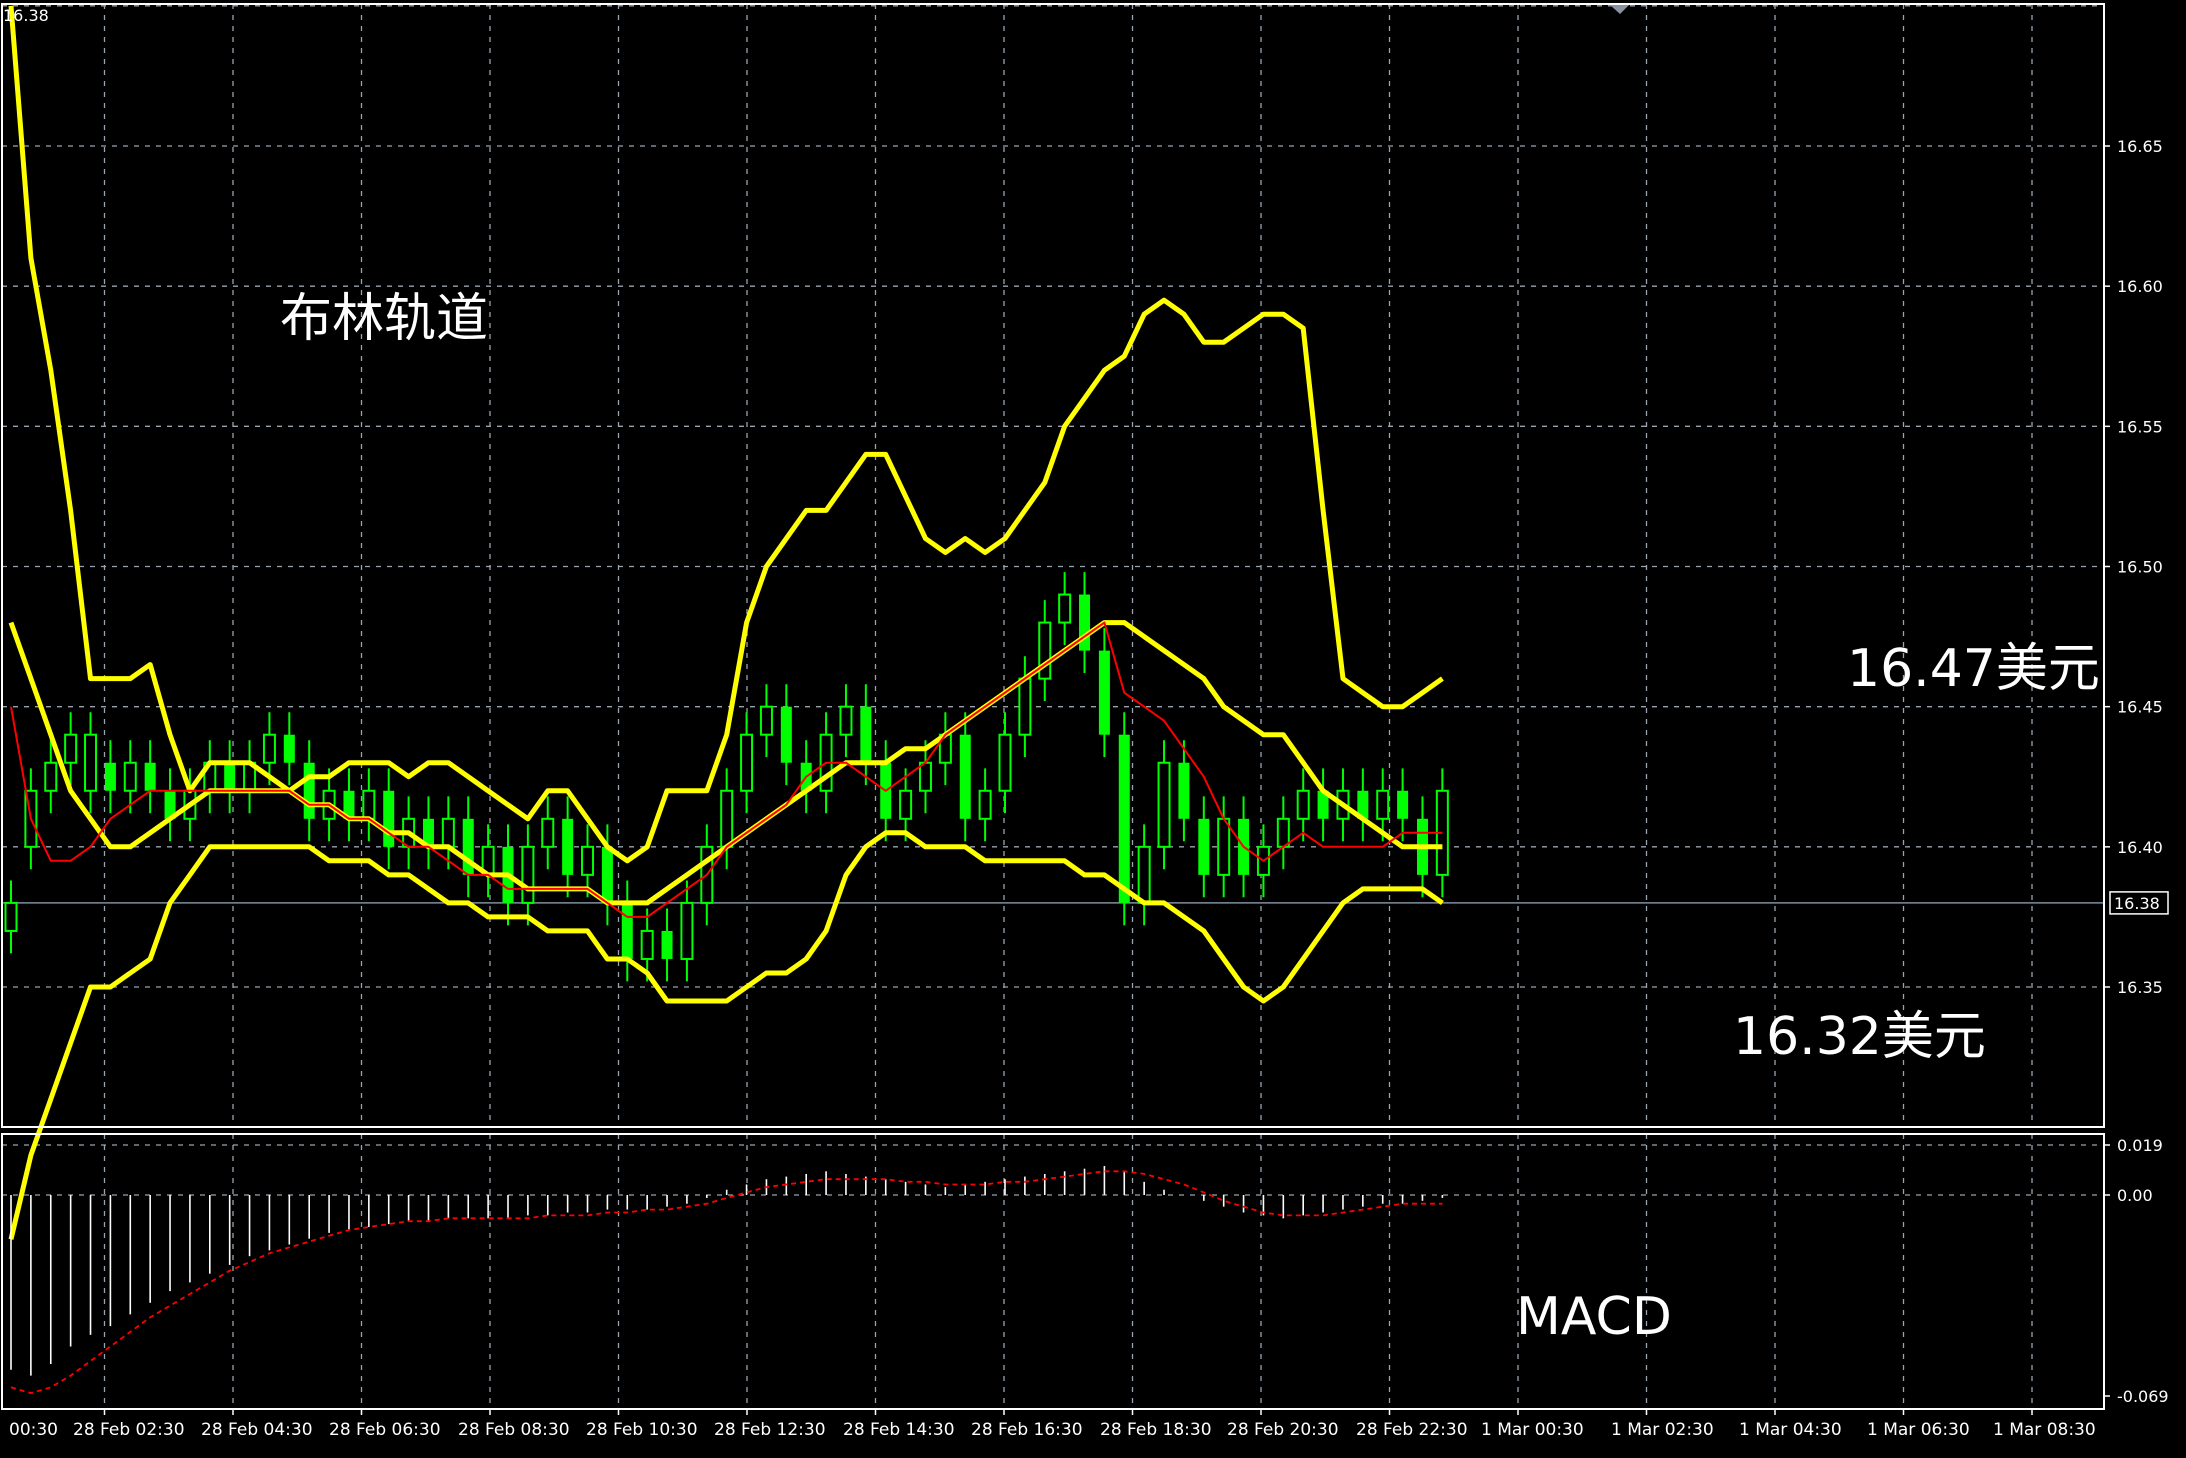 The width and height of the screenshot is (2186, 1458). Describe the element at coordinates (2135, 1195) in the screenshot. I see `macd-tick-label: 0.00` at that location.